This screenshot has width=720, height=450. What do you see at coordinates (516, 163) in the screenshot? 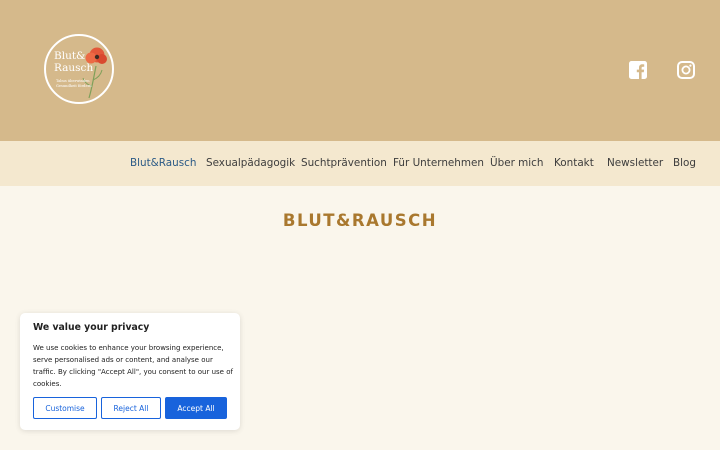
I see `nav-item-ueber-mich: Über mich` at bounding box center [516, 163].